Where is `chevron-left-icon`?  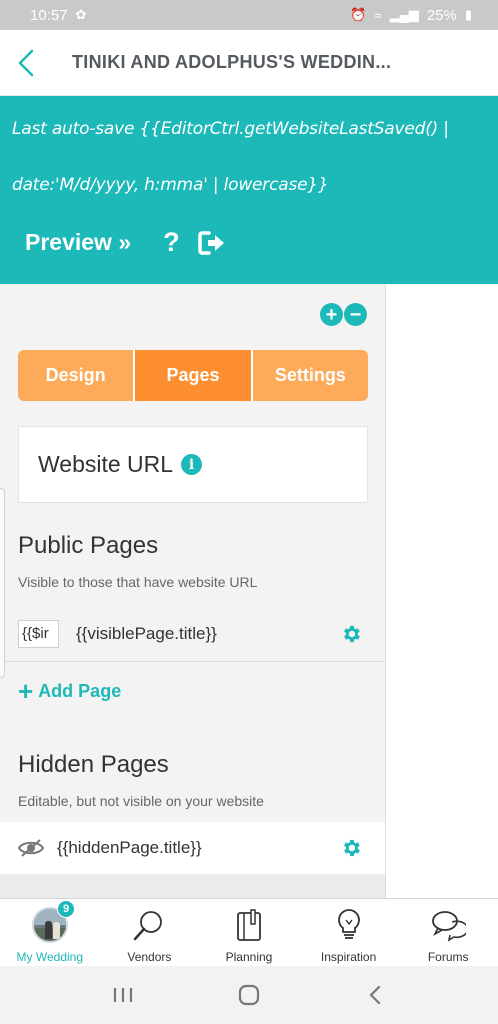 chevron-left-icon is located at coordinates (26, 62).